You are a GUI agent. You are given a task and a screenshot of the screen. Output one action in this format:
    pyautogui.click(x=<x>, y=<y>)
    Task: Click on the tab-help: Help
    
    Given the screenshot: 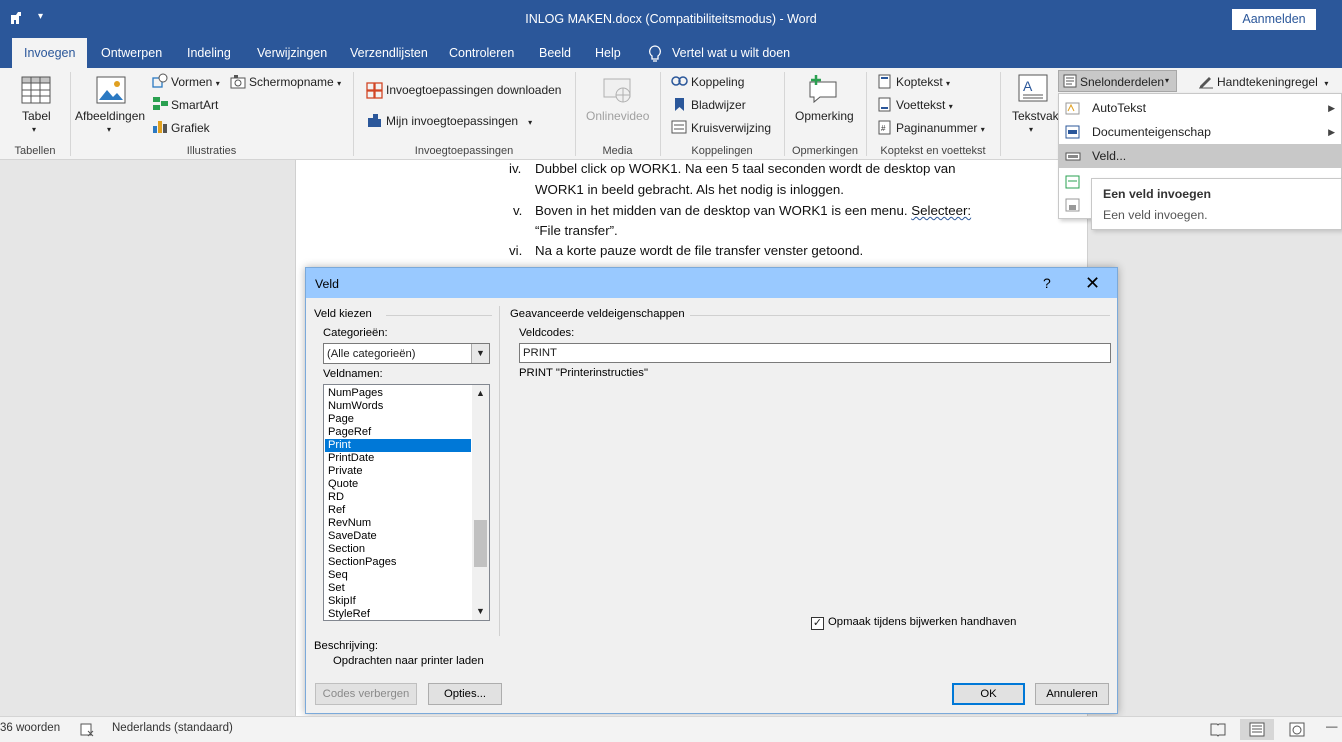 What is the action you would take?
    pyautogui.click(x=608, y=53)
    